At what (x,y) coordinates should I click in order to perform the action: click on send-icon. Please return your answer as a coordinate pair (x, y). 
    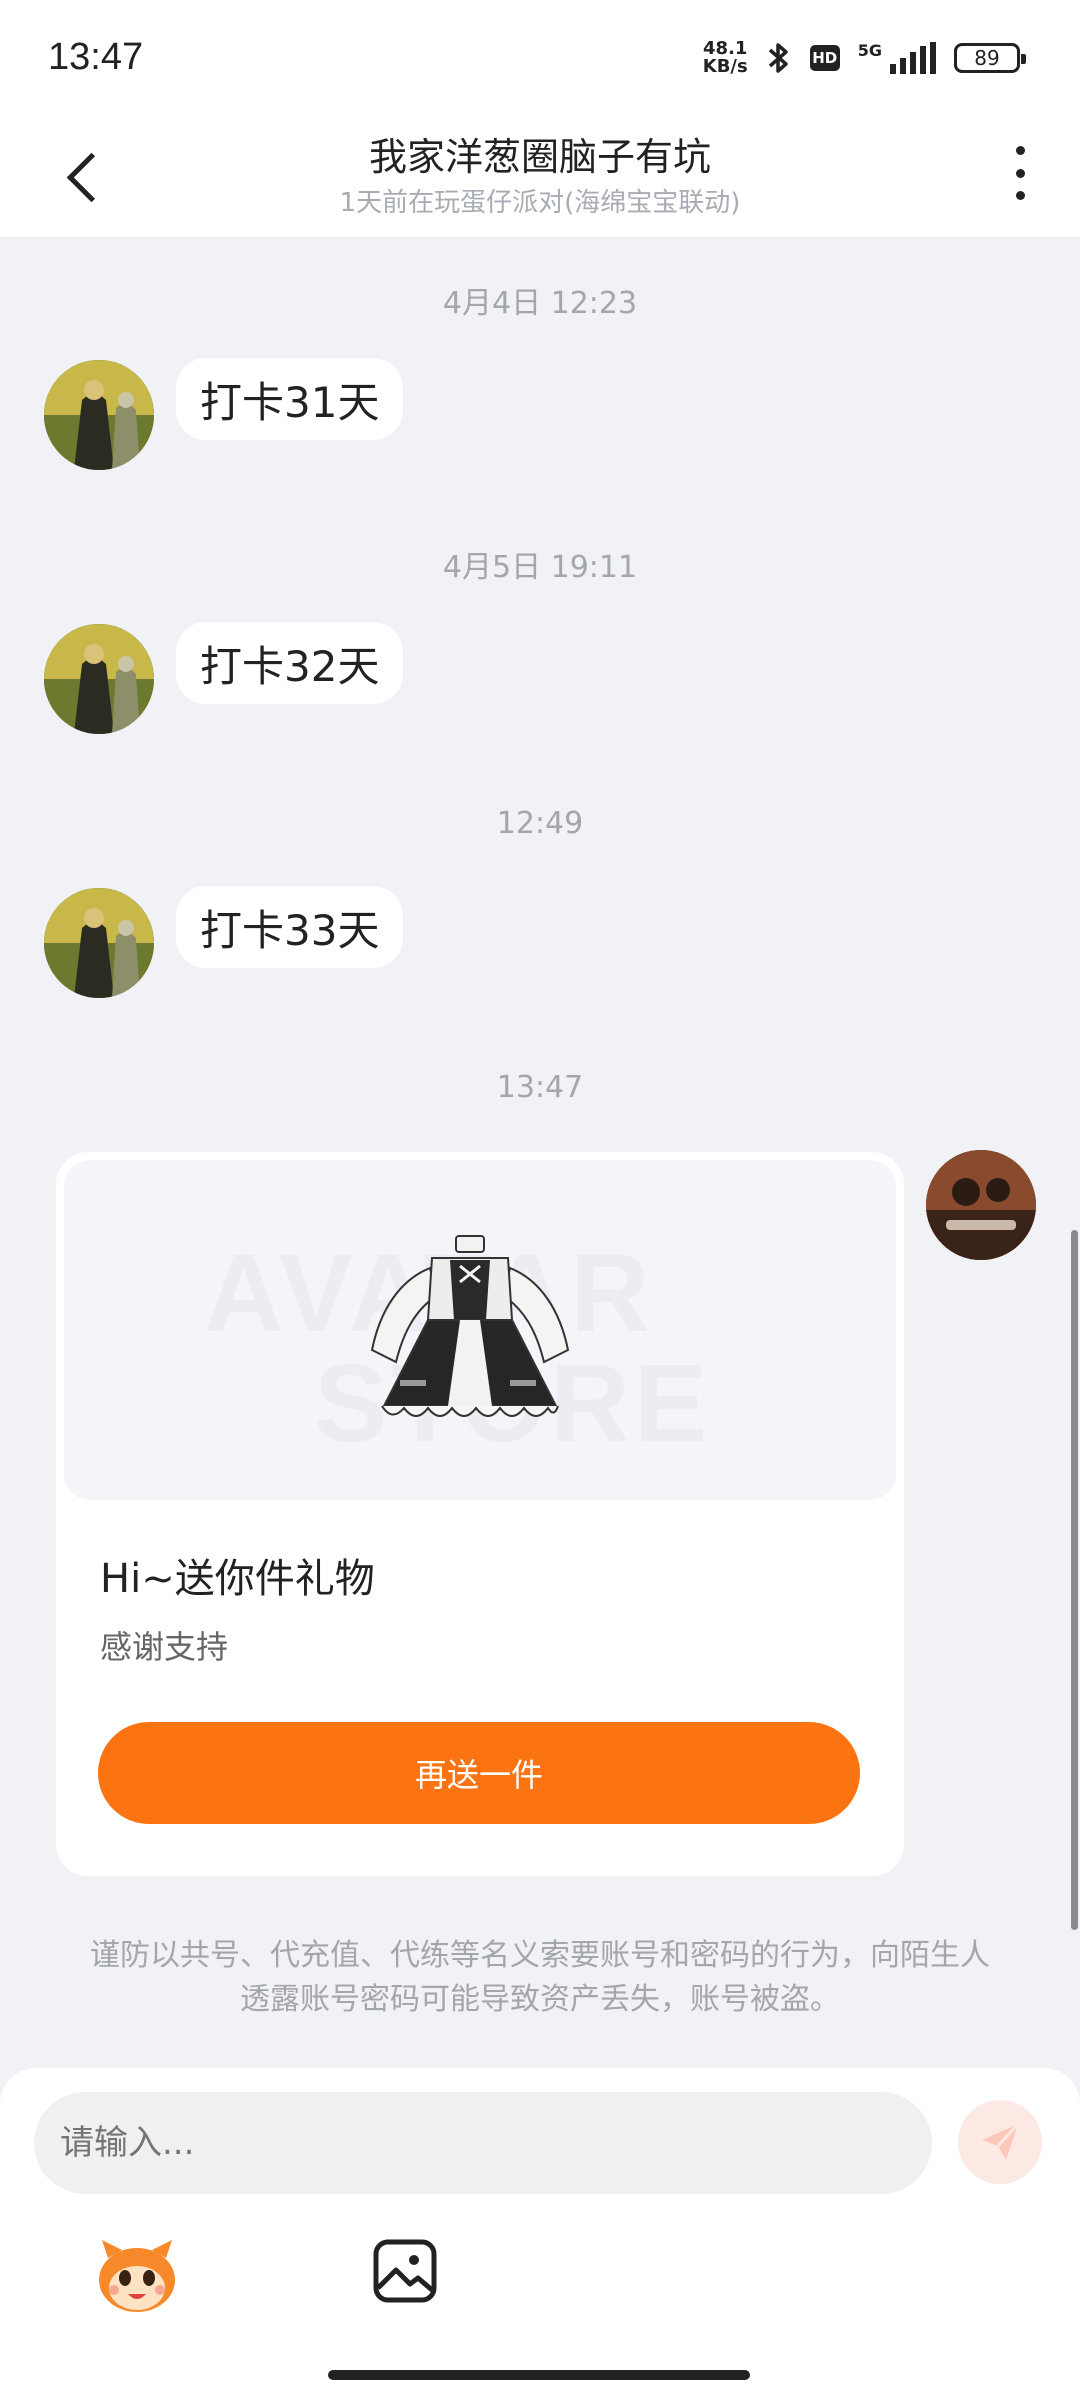
    Looking at the image, I should click on (1001, 2141).